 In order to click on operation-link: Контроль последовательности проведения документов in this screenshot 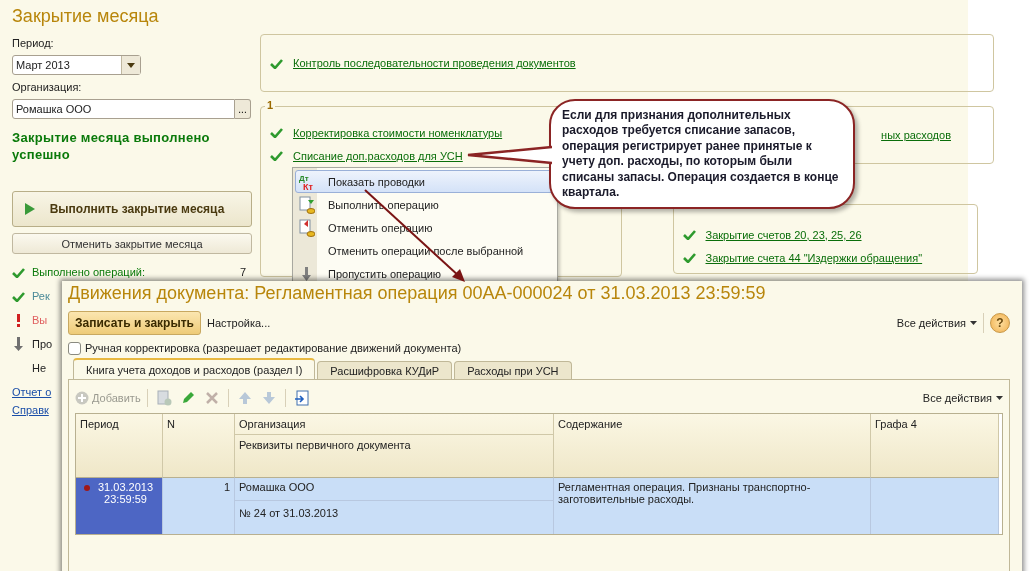, I will do `click(434, 63)`.